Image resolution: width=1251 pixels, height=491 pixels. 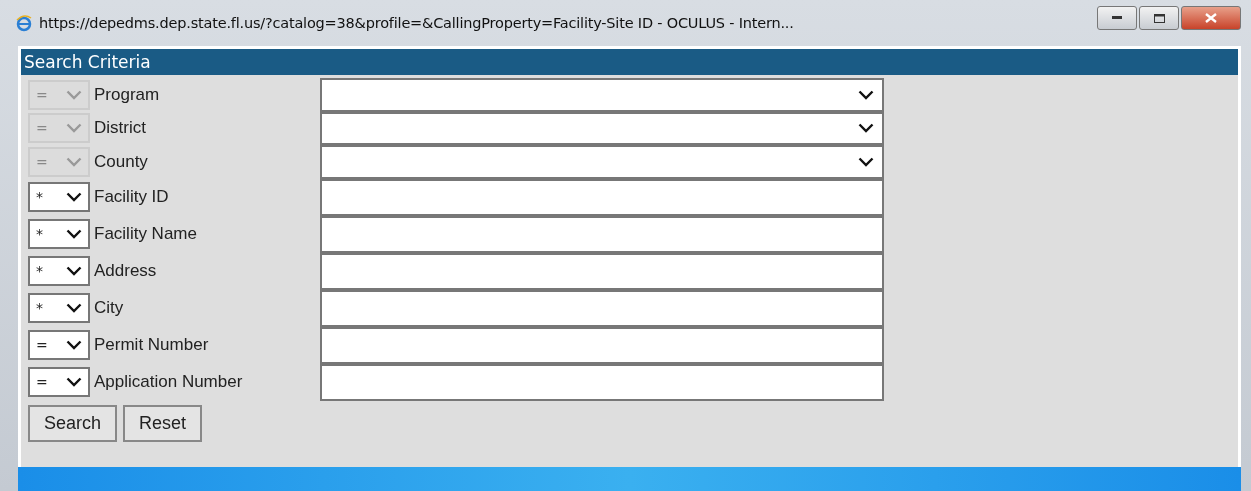 I want to click on maximize-button, so click(x=1159, y=18).